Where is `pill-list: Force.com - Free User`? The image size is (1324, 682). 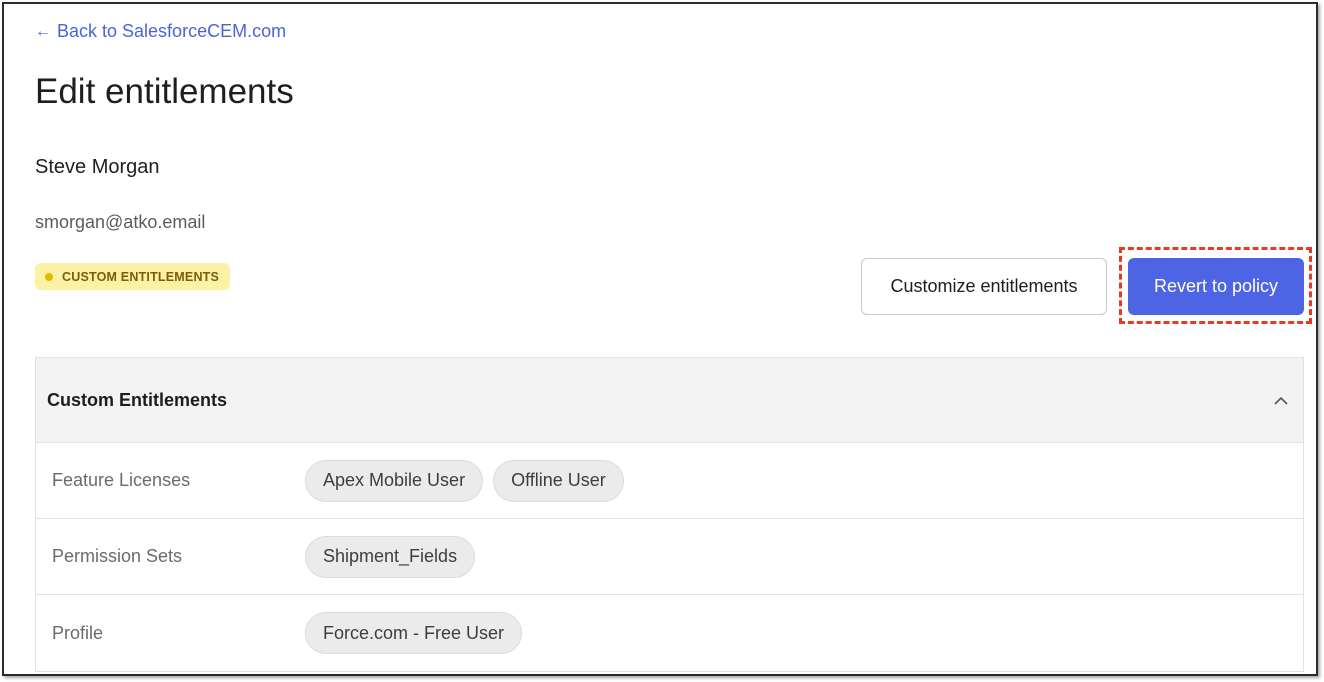 pill-list: Force.com - Free User is located at coordinates (414, 633).